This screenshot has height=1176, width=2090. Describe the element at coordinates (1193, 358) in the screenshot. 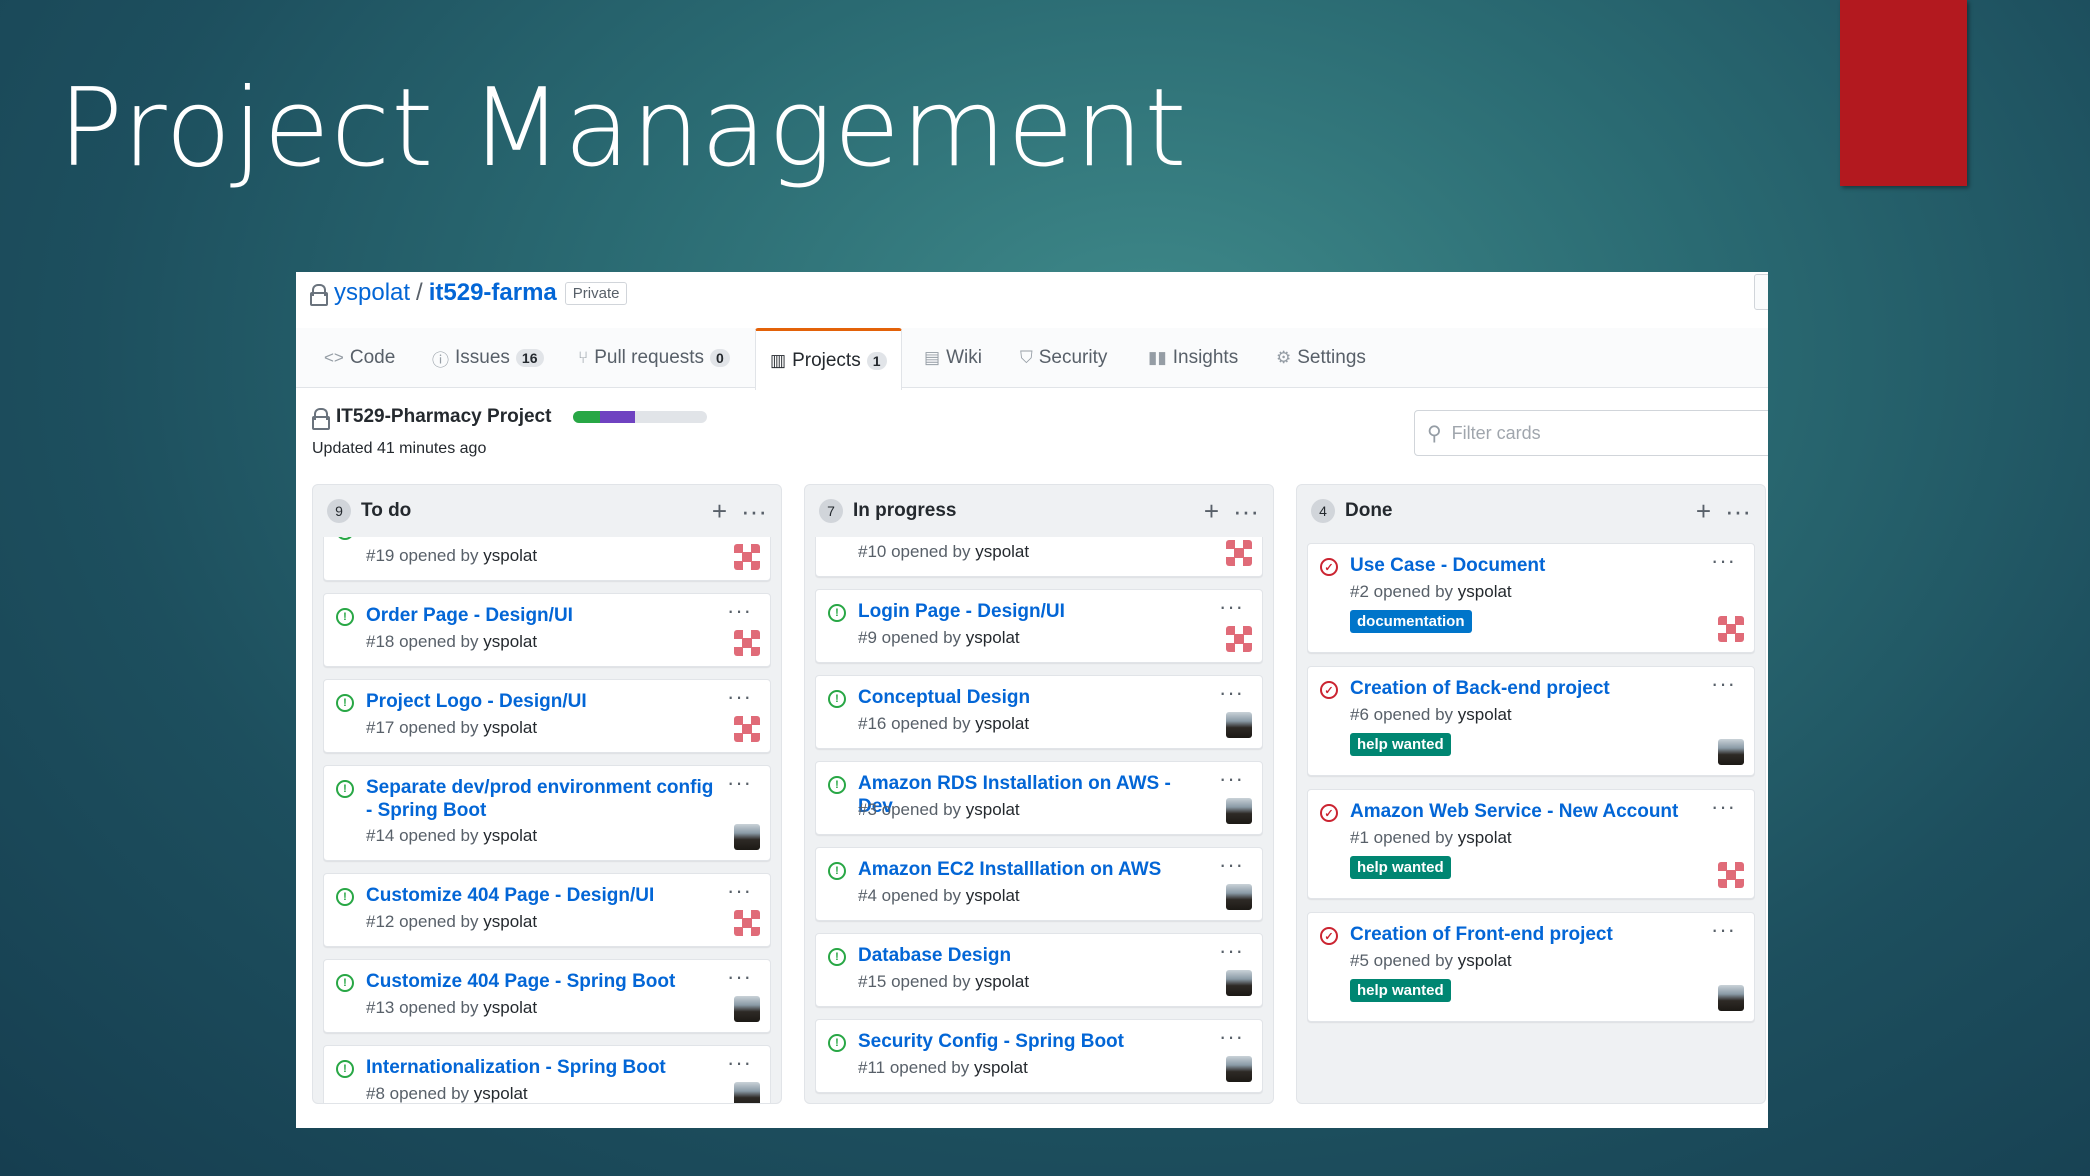

I see `tab-insights: ▮▮ Insights` at that location.